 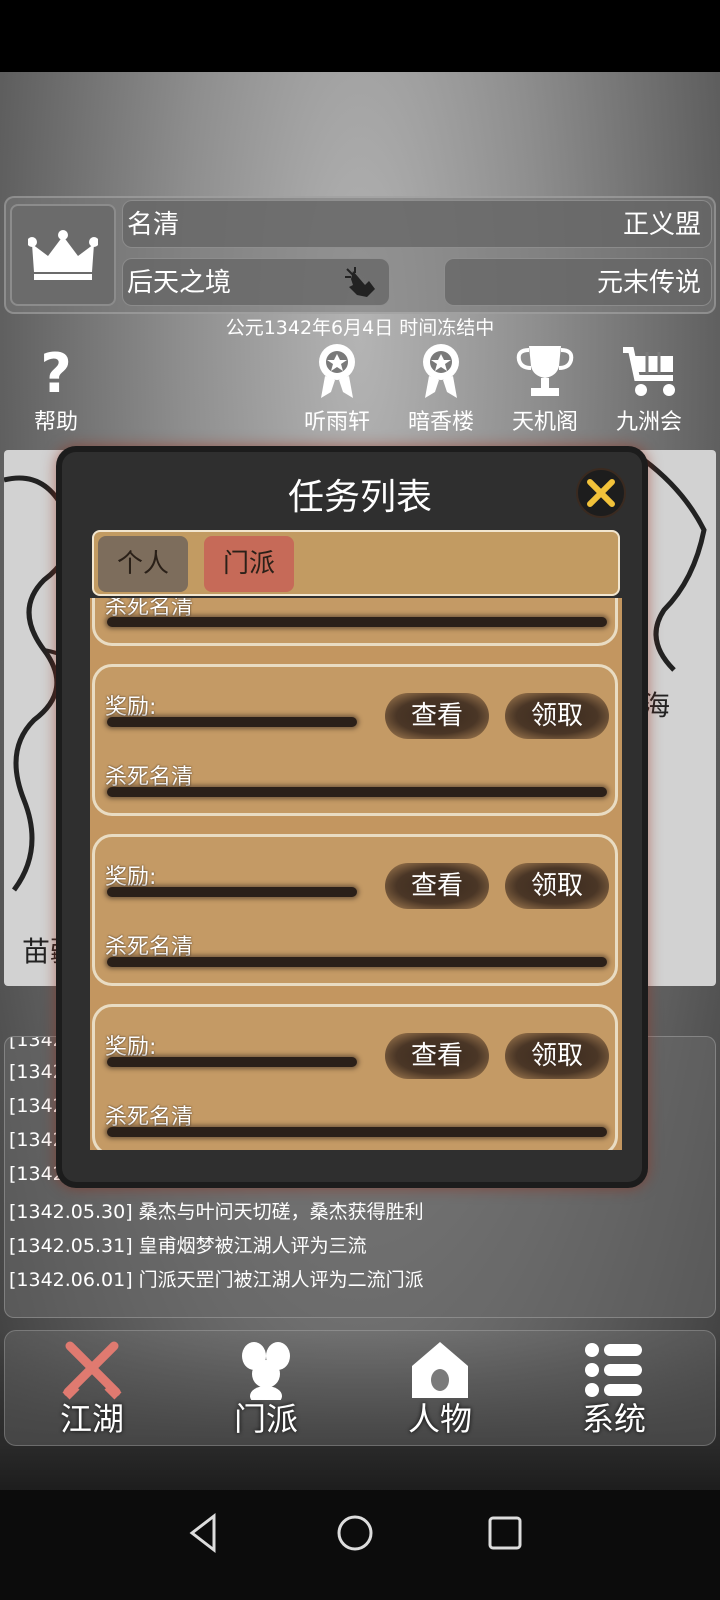 I want to click on help-label: 帮助, so click(x=55, y=422).